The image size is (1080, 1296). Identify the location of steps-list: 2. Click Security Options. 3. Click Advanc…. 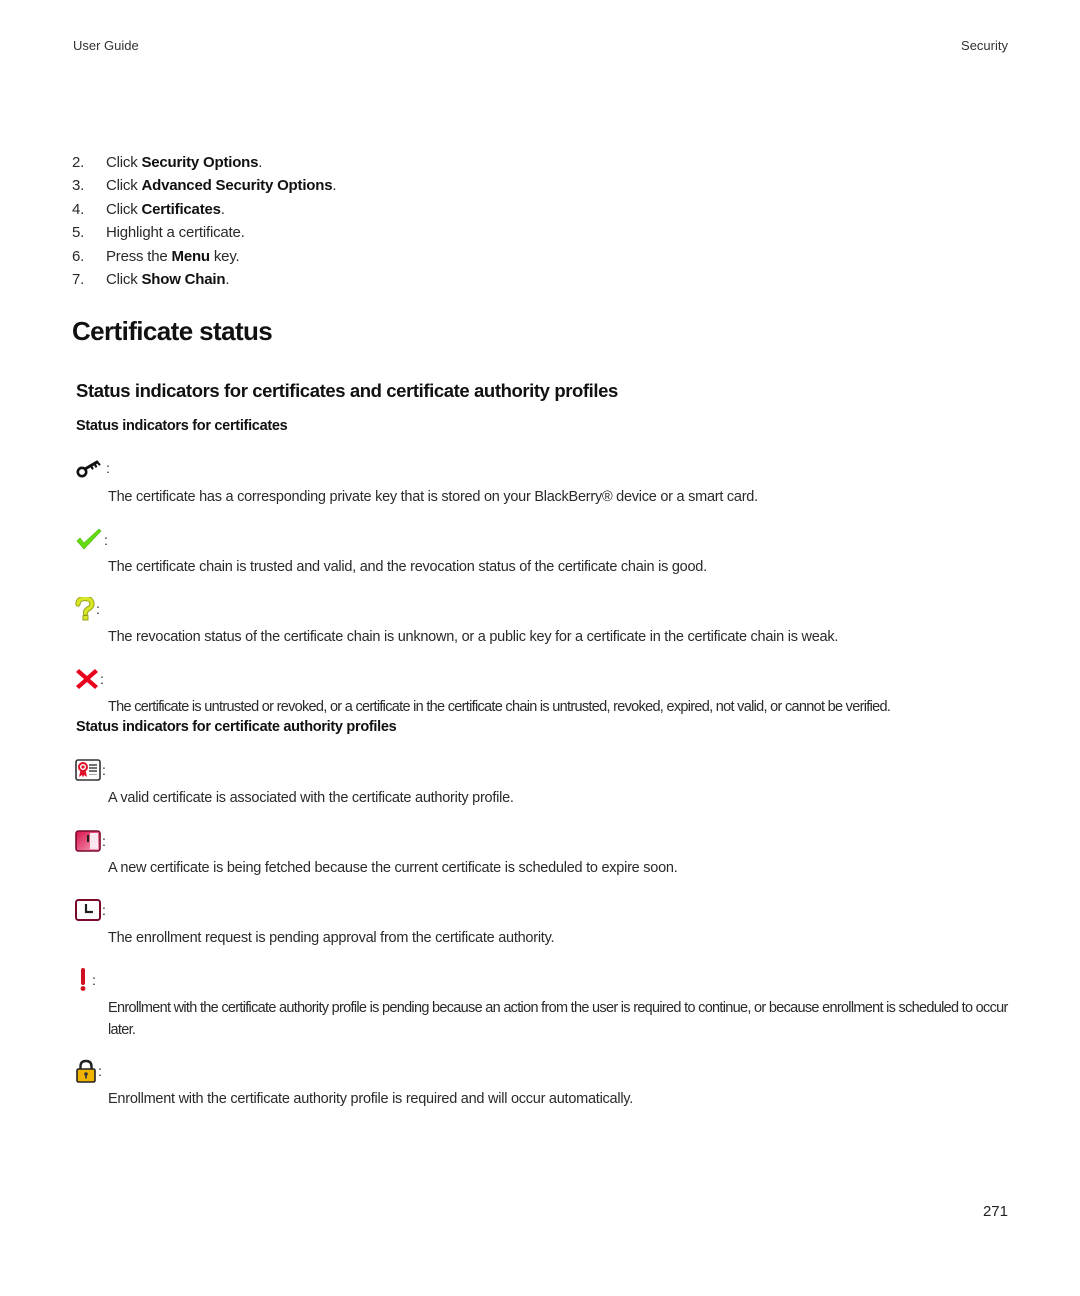
(204, 221).